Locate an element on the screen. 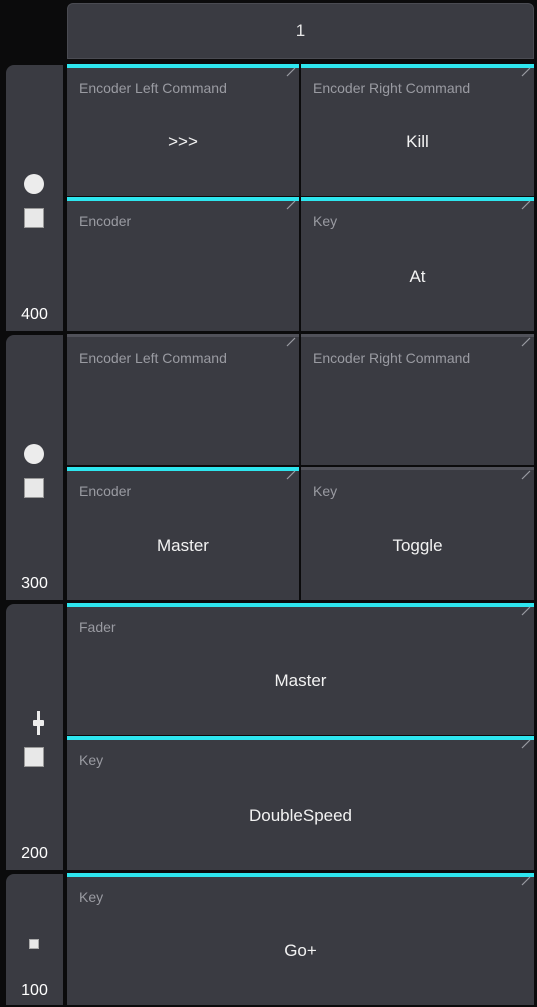 This screenshot has height=1007, width=537. encoder-cell: Encoder is located at coordinates (183, 264).